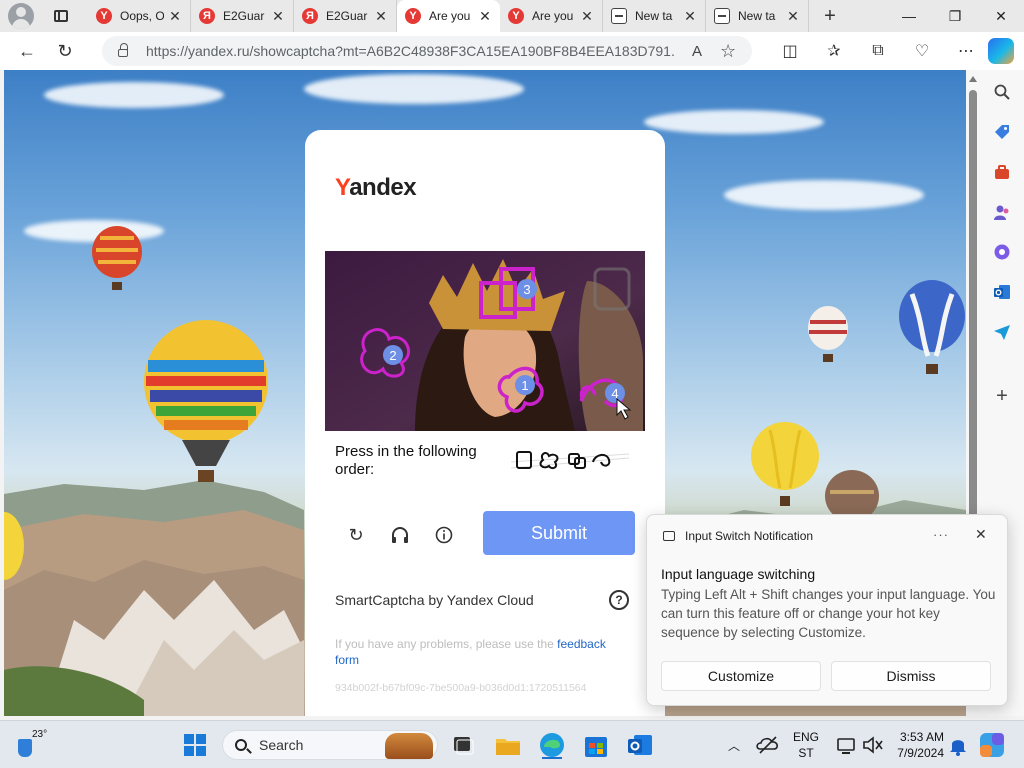  Describe the element at coordinates (981, 534) in the screenshot. I see `close-icon: ✕` at that location.